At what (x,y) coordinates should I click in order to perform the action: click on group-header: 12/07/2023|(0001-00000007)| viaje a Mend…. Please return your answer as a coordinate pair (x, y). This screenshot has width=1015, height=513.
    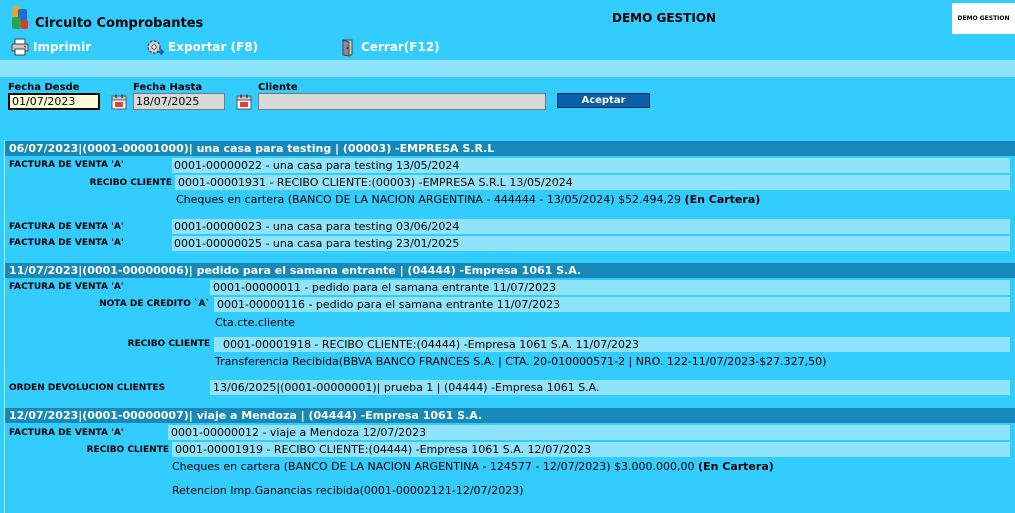
    Looking at the image, I should click on (507, 415).